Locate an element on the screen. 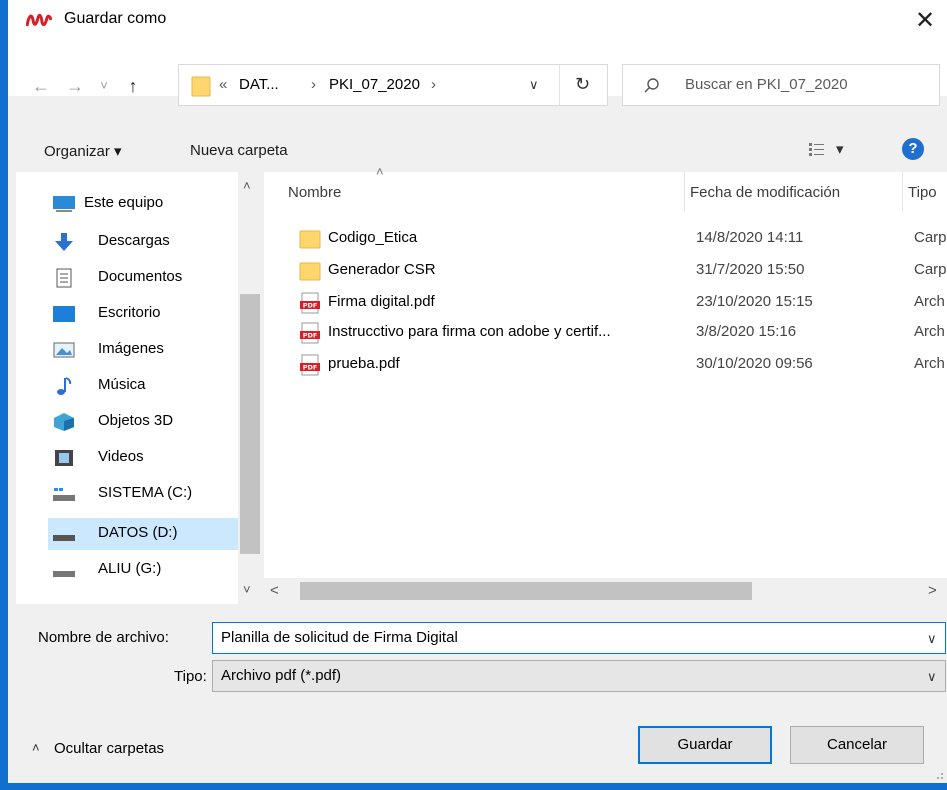 The width and height of the screenshot is (947, 790). sidebar-item-musica: Música is located at coordinates (143, 386).